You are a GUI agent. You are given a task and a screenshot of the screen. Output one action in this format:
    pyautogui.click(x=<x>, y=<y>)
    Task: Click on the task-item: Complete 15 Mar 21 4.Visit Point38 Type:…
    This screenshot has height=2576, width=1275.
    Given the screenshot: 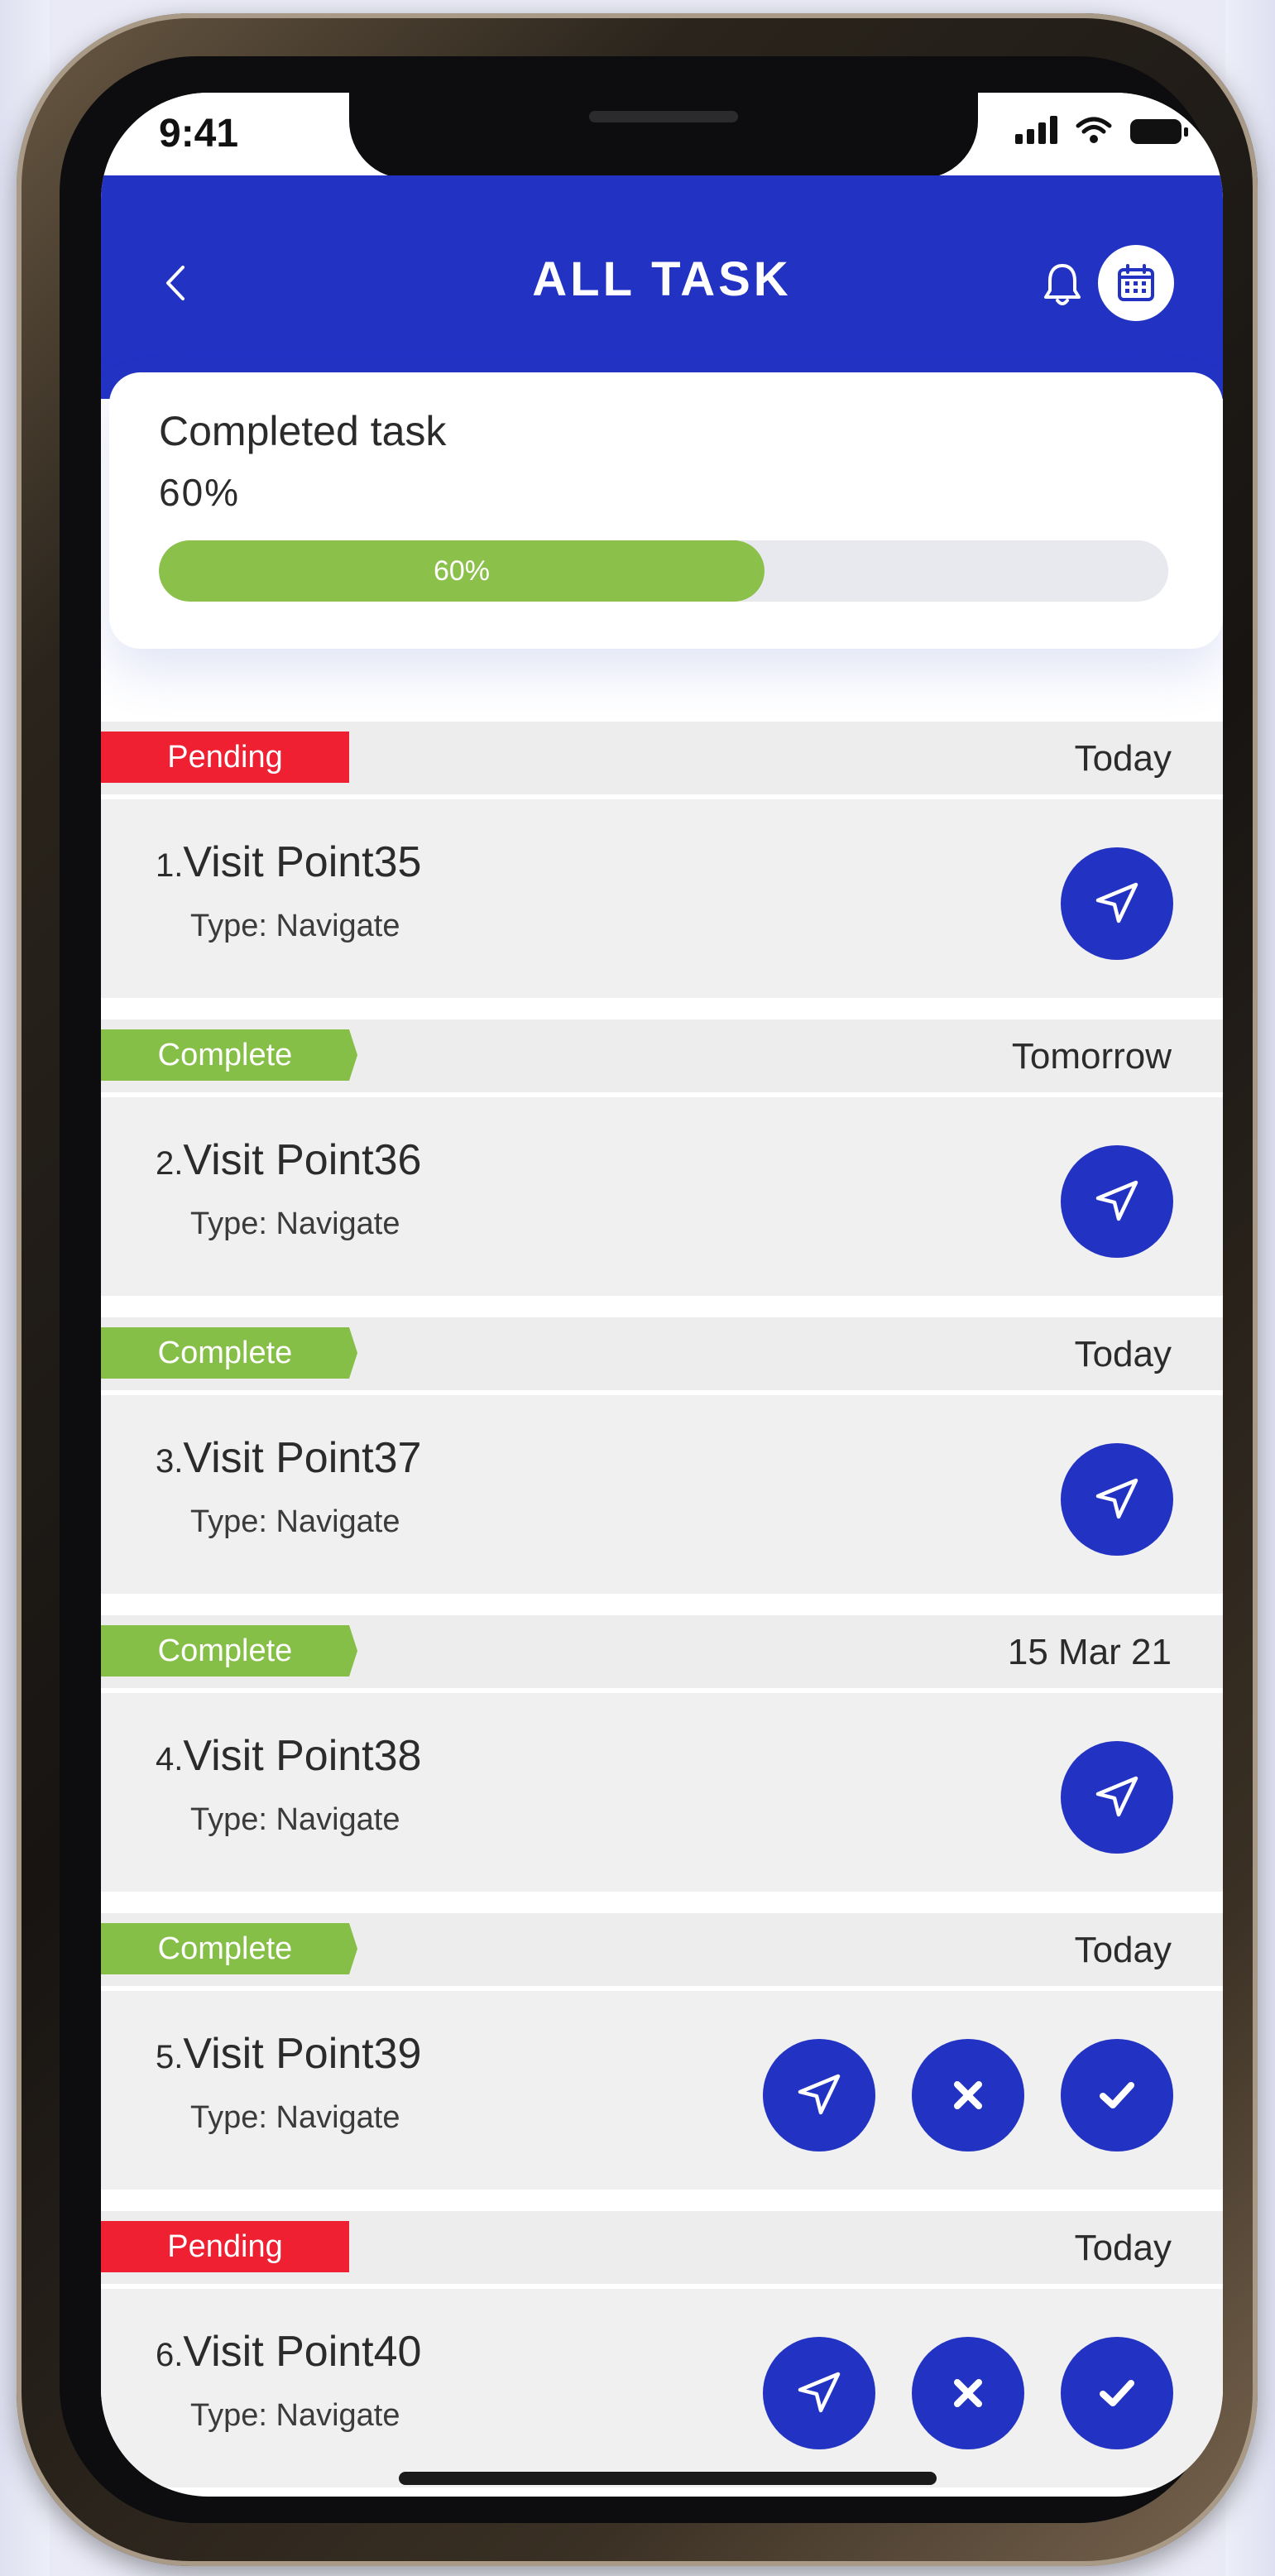 What is the action you would take?
    pyautogui.click(x=662, y=1764)
    